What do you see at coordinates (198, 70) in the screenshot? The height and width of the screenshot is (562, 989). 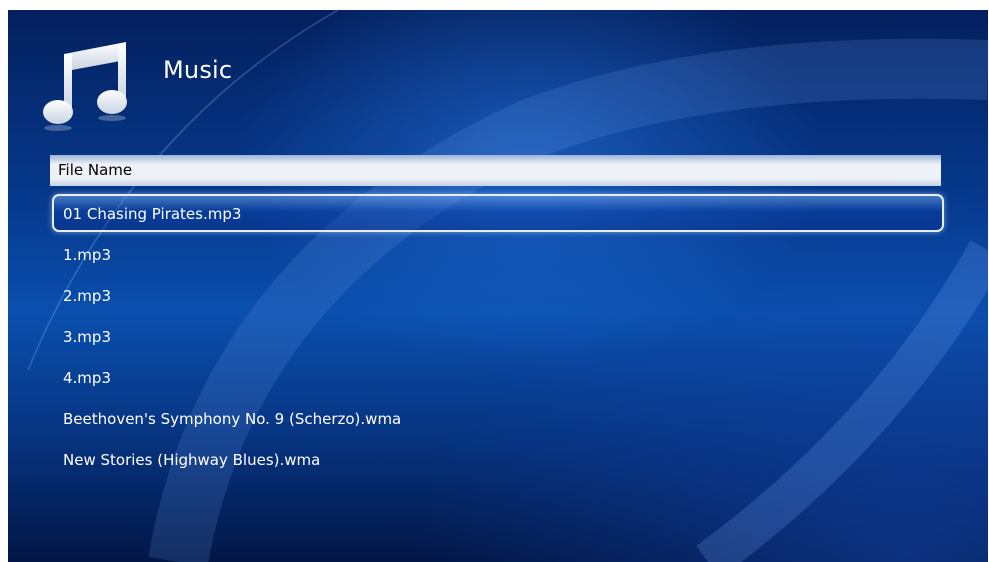 I see `page-title: Music` at bounding box center [198, 70].